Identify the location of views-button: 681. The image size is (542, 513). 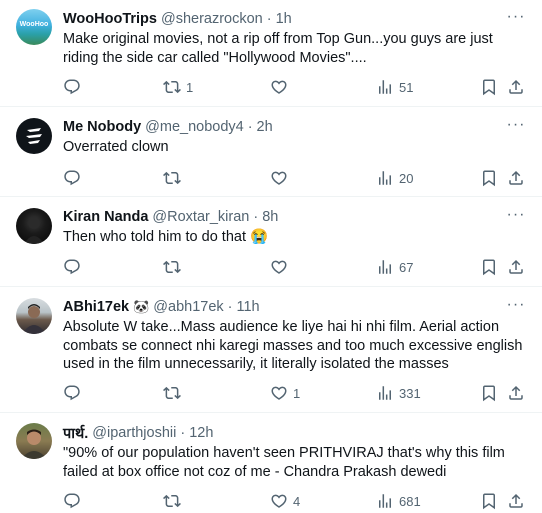
(398, 501).